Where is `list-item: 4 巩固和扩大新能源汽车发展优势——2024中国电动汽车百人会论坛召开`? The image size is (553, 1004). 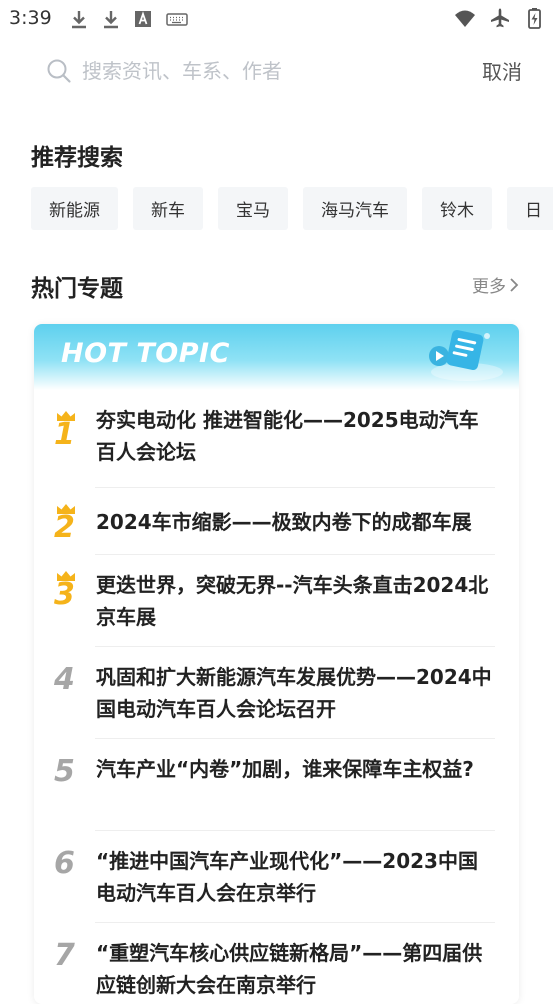 list-item: 4 巩固和扩大新能源汽车发展优势——2024中国电动汽车百人会论坛召开 is located at coordinates (276, 693).